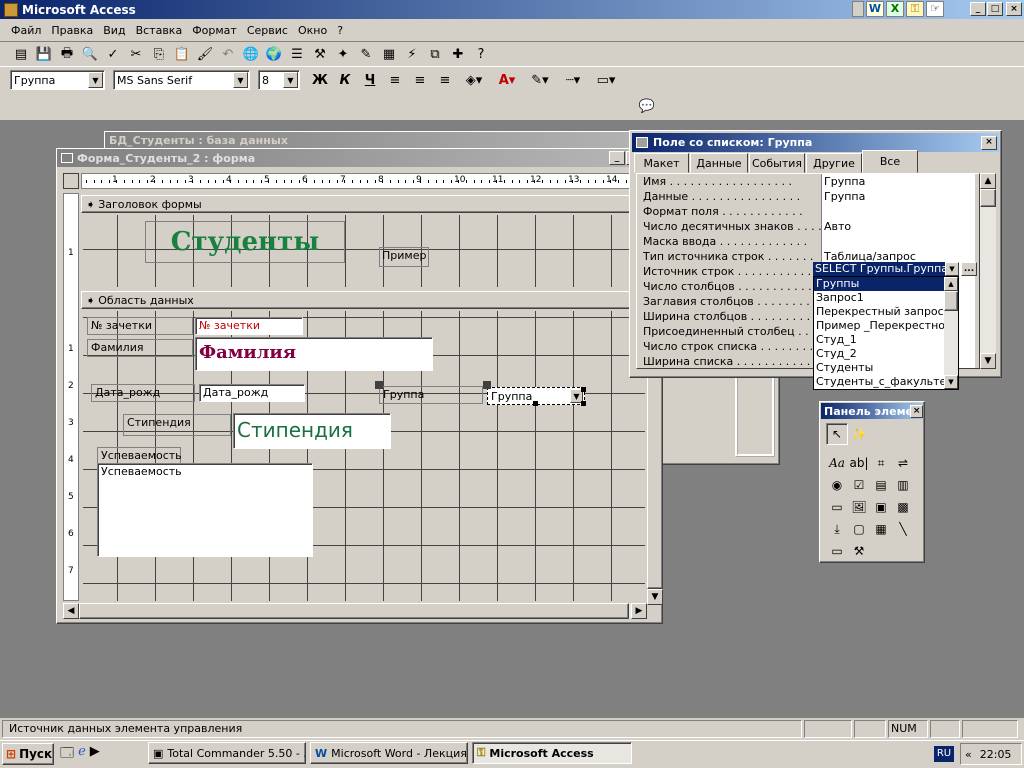 This screenshot has height=768, width=1024. Describe the element at coordinates (21, 55) in the screenshot. I see `view-icon: ▤` at that location.